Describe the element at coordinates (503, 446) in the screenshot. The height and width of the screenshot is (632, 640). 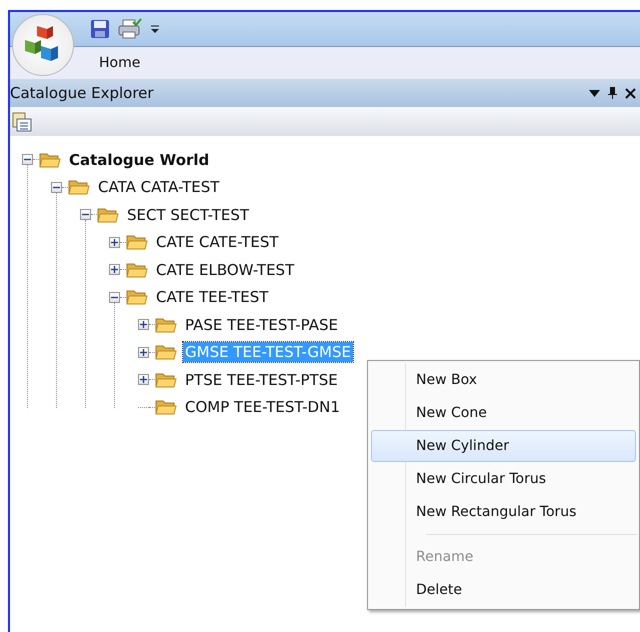
I see `menu-item: New Cylinder` at that location.